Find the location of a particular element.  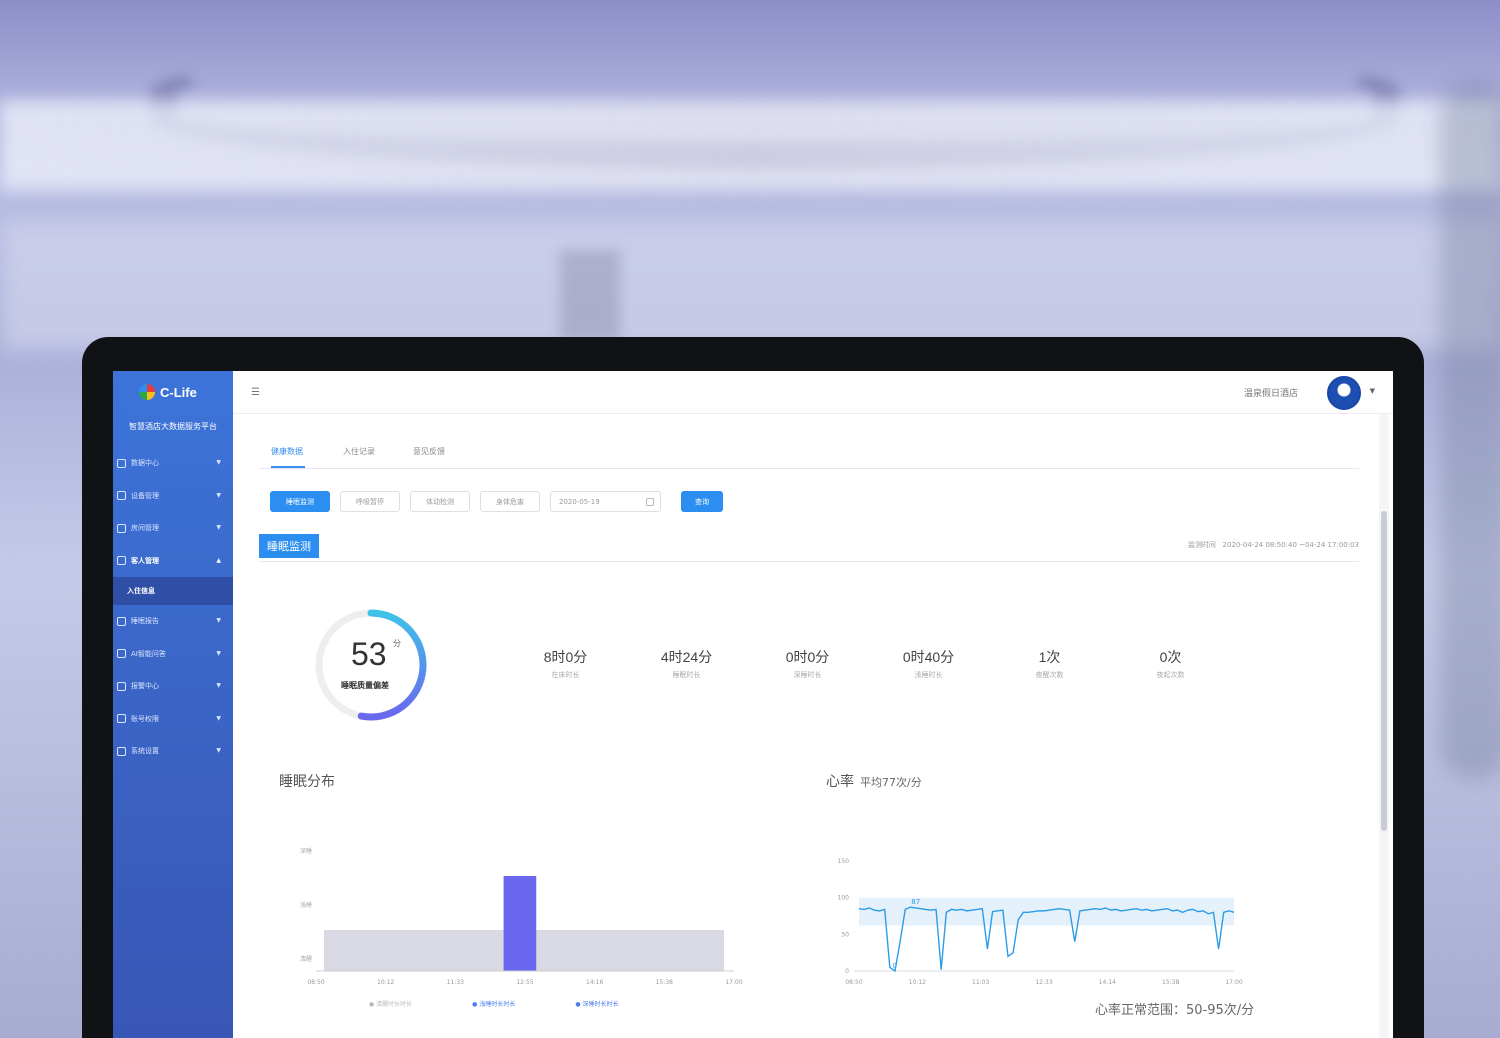

sleep-chart-legend: ● 清醒时长时长 ● 浅睡时长时长 ● 深睡时长时长 is located at coordinates (494, 1003).